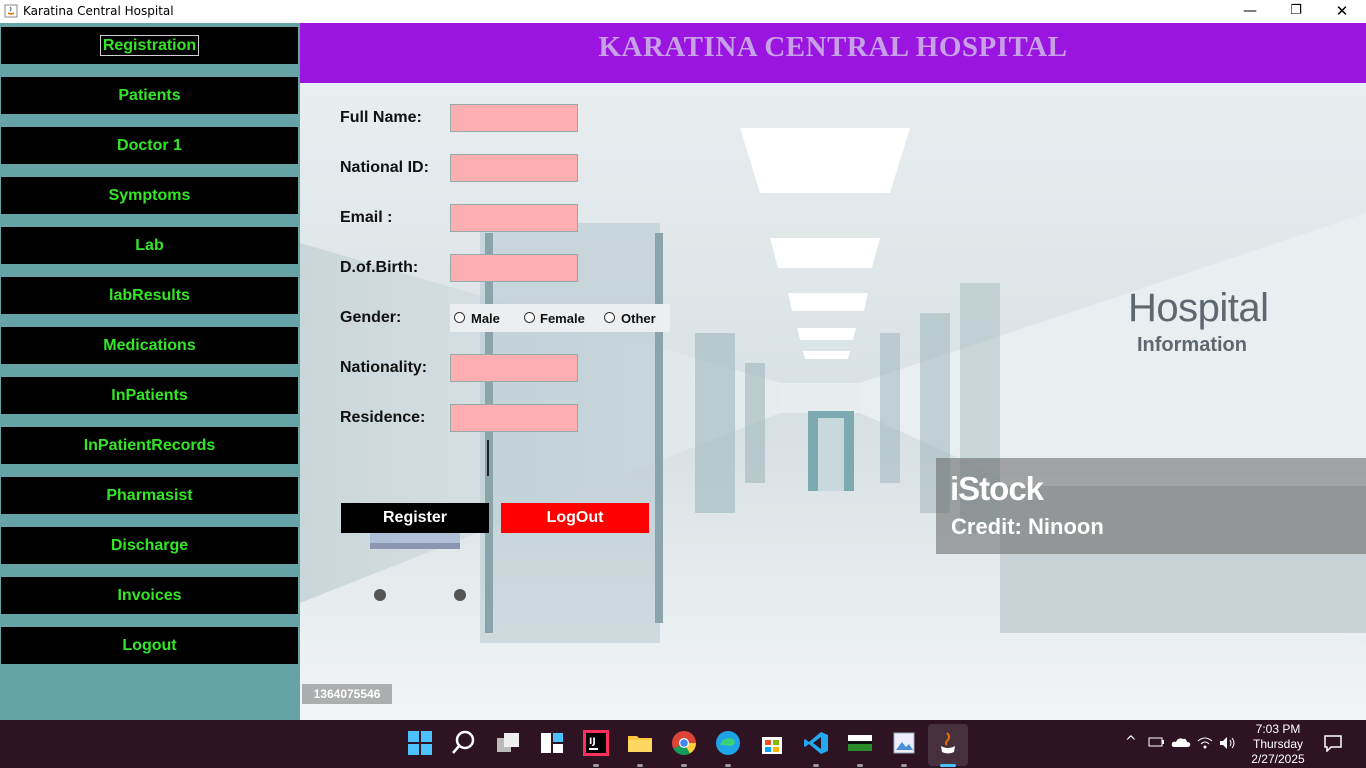 This screenshot has height=768, width=1366. I want to click on sidebar-item-label: Patients, so click(149, 95).